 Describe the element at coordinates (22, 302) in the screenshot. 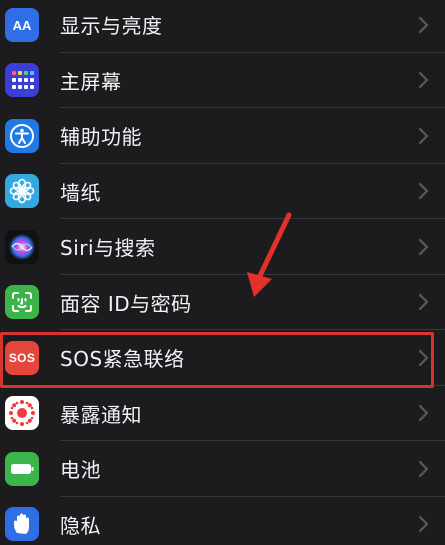

I see `face-id-icon` at that location.